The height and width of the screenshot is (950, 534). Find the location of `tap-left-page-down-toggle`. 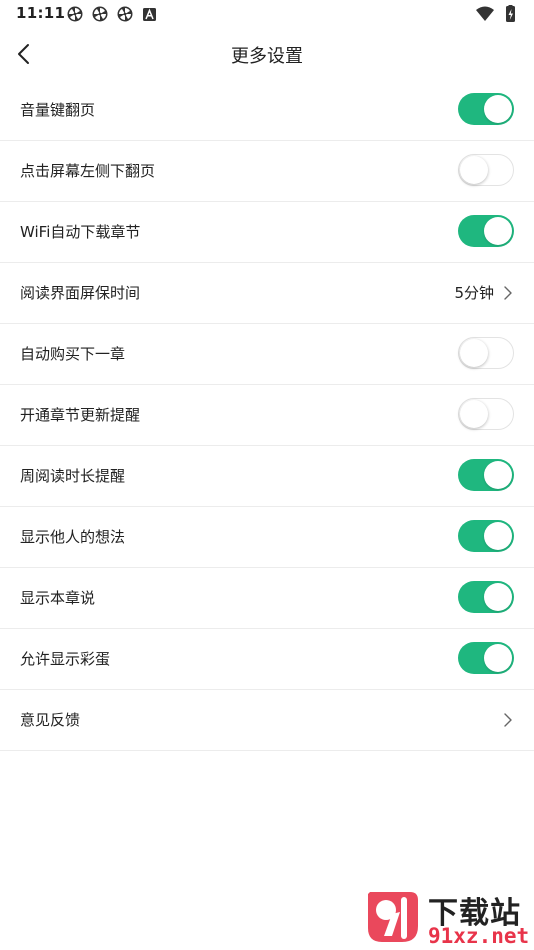

tap-left-page-down-toggle is located at coordinates (486, 170).